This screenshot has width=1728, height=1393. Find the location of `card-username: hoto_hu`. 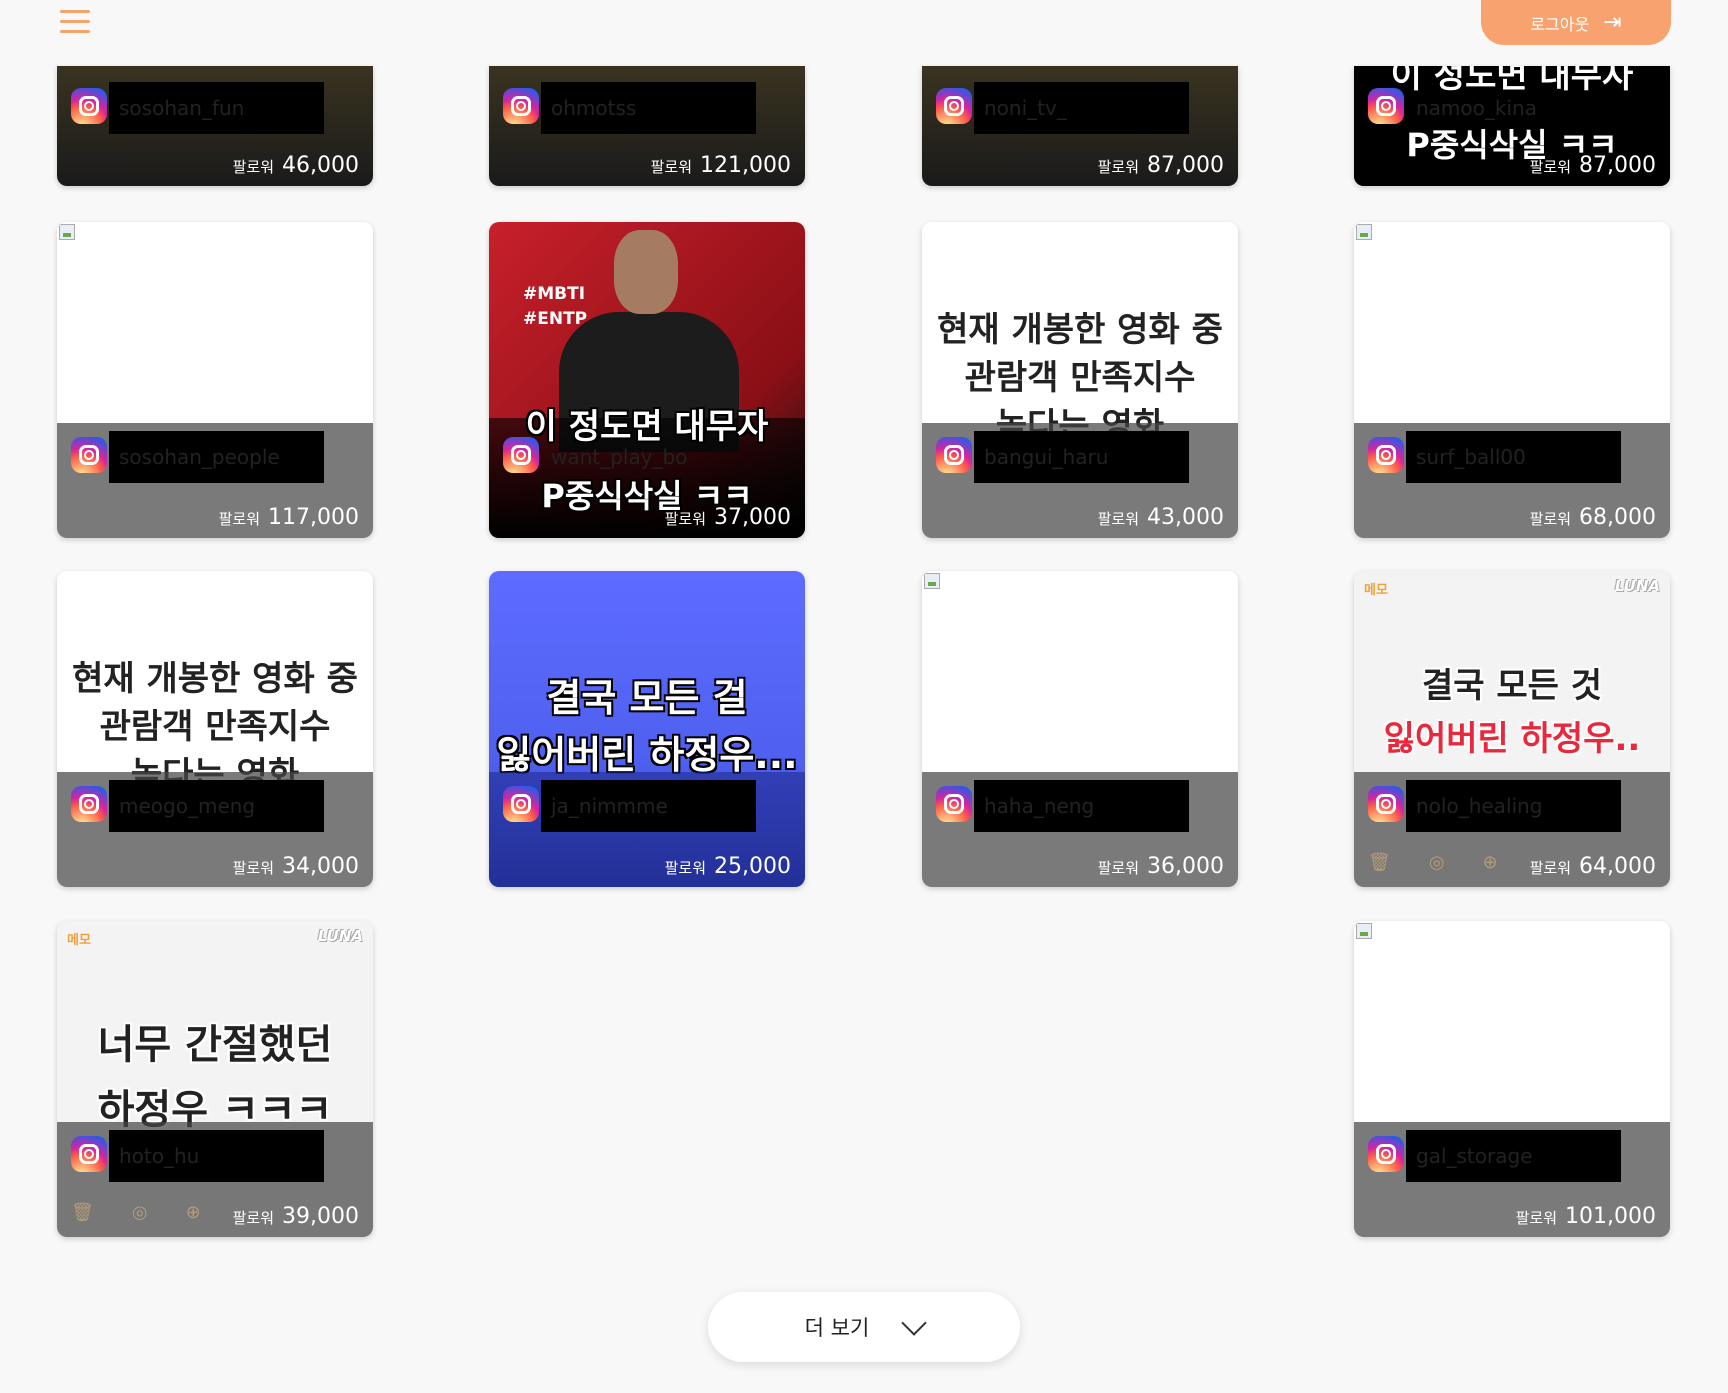

card-username: hoto_hu is located at coordinates (216, 1156).